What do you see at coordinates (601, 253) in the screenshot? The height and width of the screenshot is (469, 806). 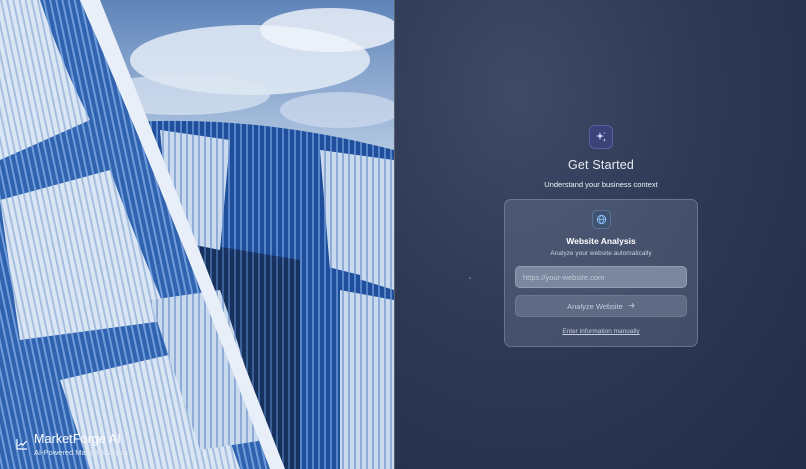 I see `card-subtitle: Analyze your website automatically` at bounding box center [601, 253].